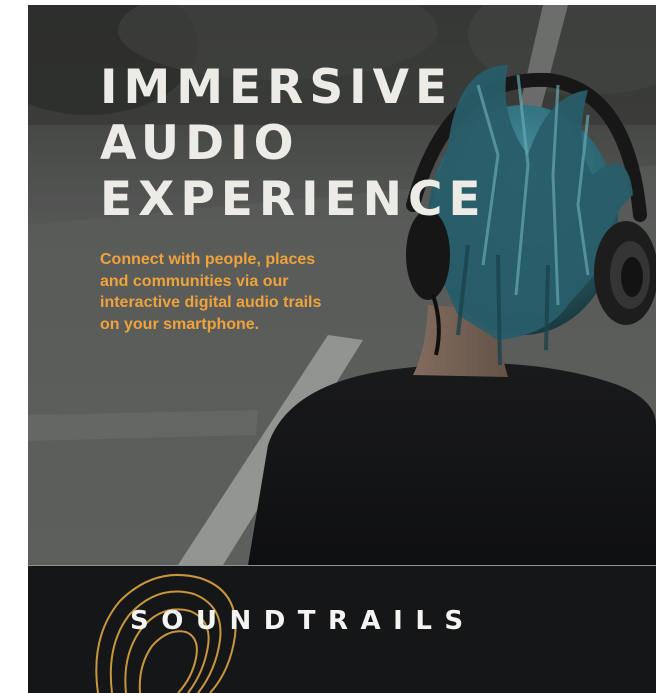  Describe the element at coordinates (200, 143) in the screenshot. I see `headline-line: AUDIO` at that location.